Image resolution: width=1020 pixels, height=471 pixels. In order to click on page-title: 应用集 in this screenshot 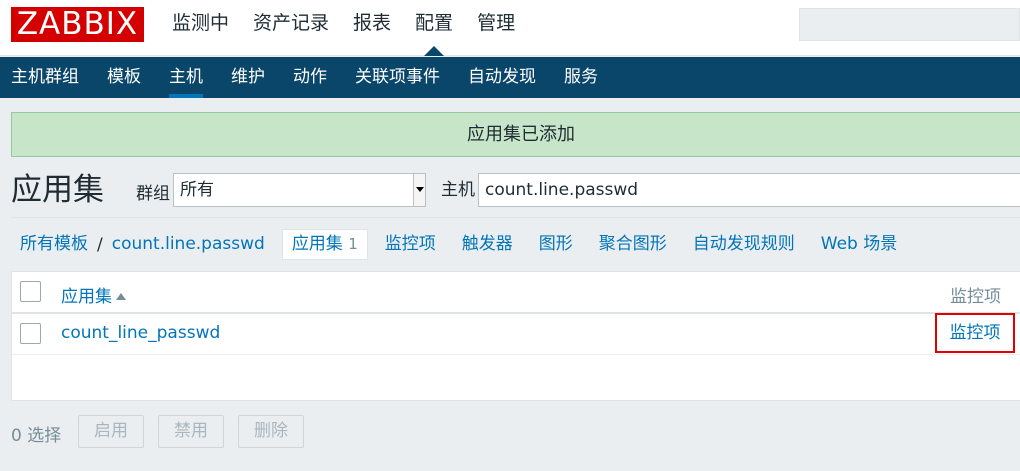, I will do `click(57, 190)`.